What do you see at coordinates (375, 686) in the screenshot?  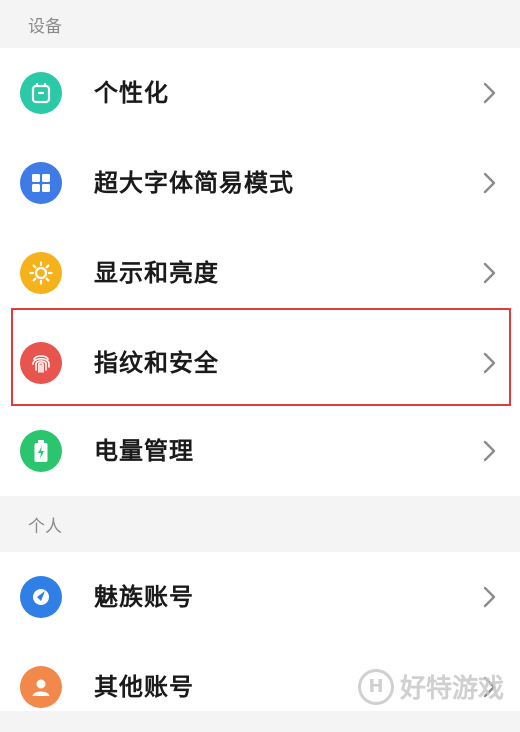 I see `watermark-logo-icon: H` at bounding box center [375, 686].